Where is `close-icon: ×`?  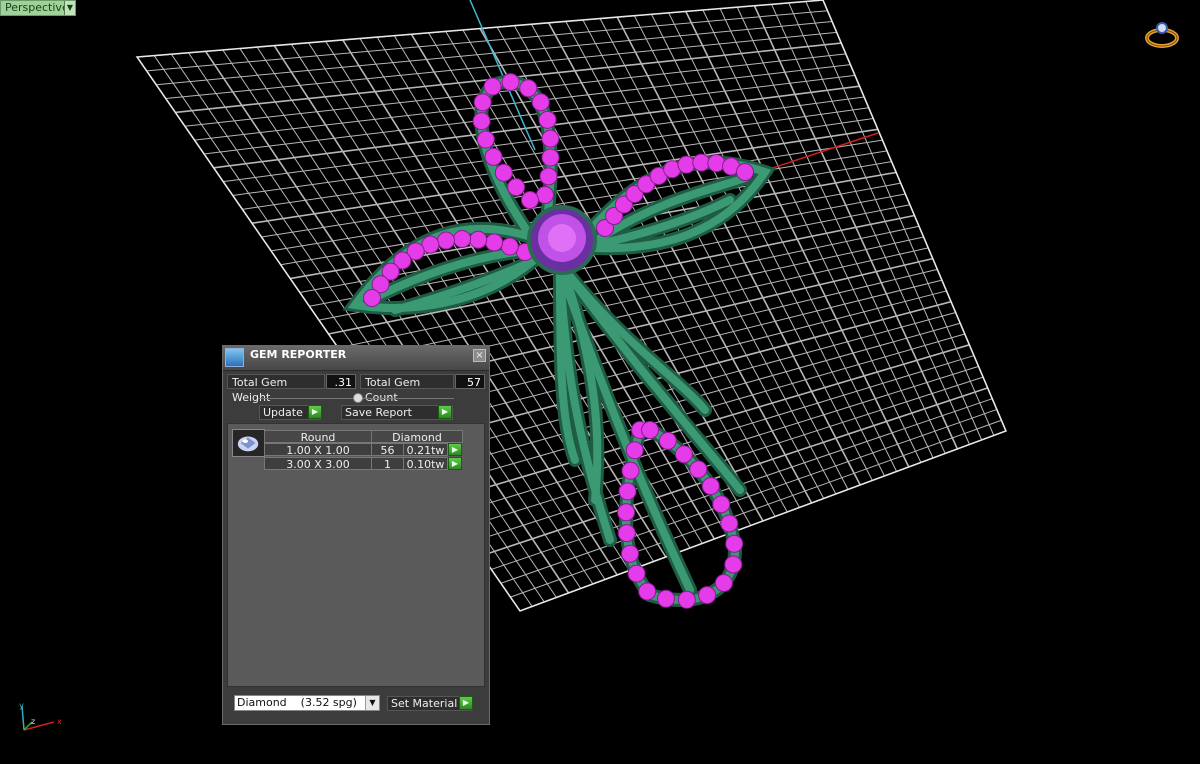 close-icon: × is located at coordinates (479, 355).